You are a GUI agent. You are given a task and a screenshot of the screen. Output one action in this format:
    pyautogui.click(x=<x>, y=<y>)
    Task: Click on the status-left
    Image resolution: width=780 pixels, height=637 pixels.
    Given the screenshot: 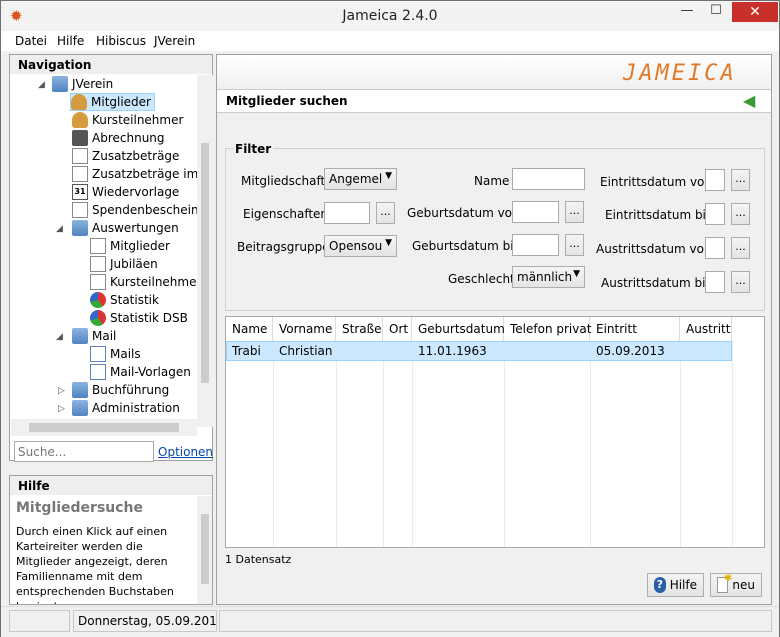 What is the action you would take?
    pyautogui.click(x=39, y=621)
    